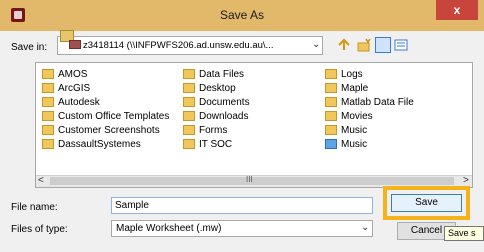  I want to click on scroll-right-button: >, so click(466, 180).